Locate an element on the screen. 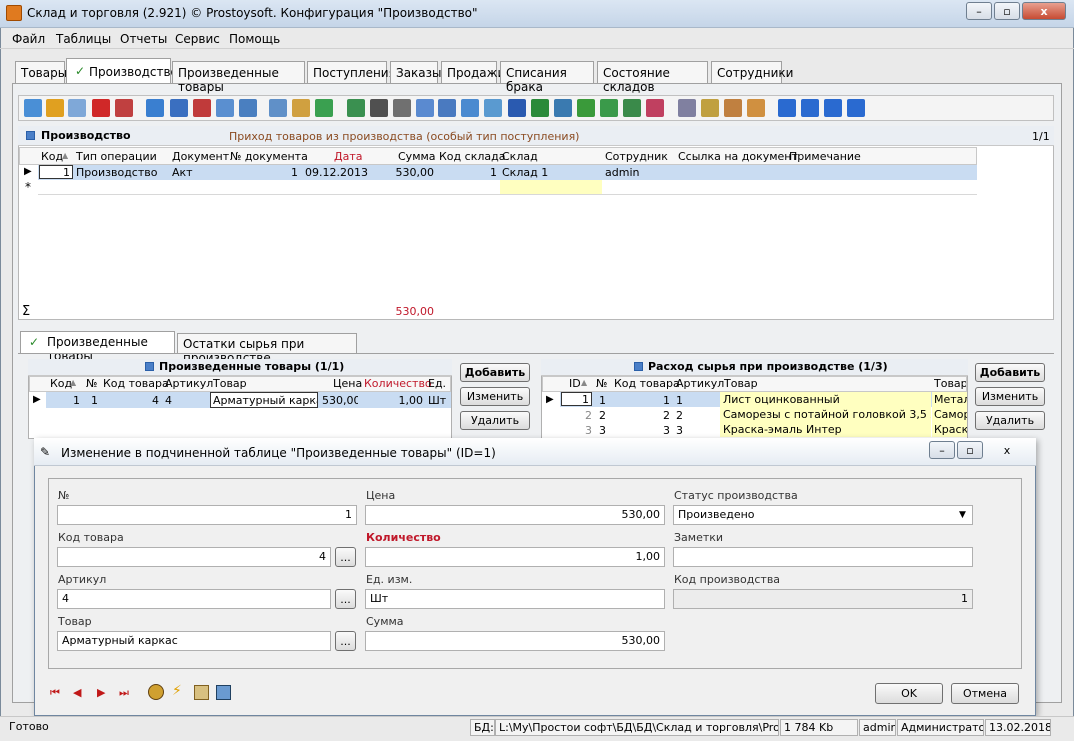  report-icon is located at coordinates (447, 108).